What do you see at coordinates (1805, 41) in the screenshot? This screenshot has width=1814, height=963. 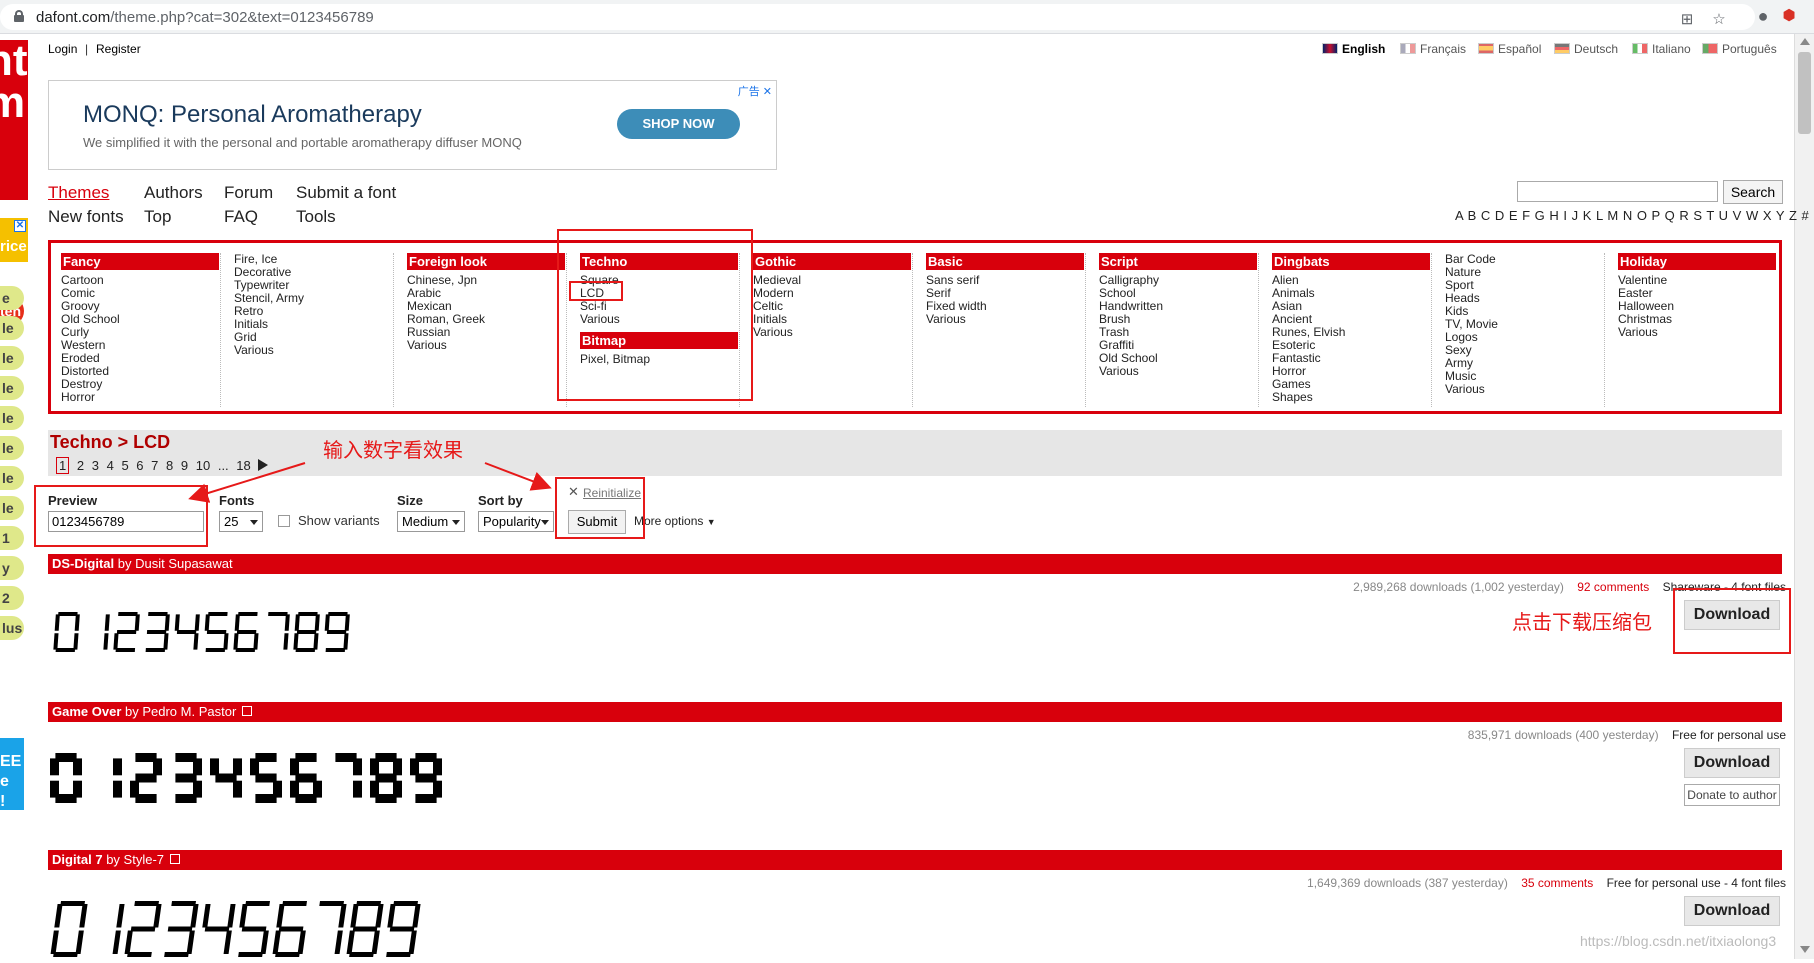 I see `scroll-up-arrow` at bounding box center [1805, 41].